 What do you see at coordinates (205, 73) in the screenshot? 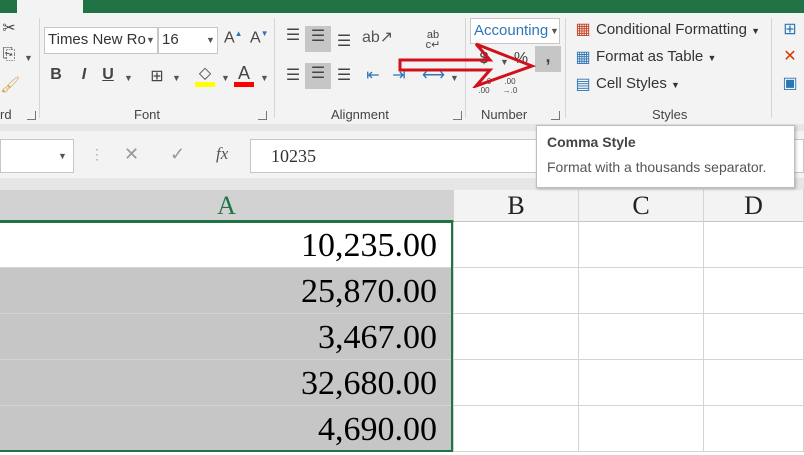
I see `fill-color-icon: ◇` at bounding box center [205, 73].